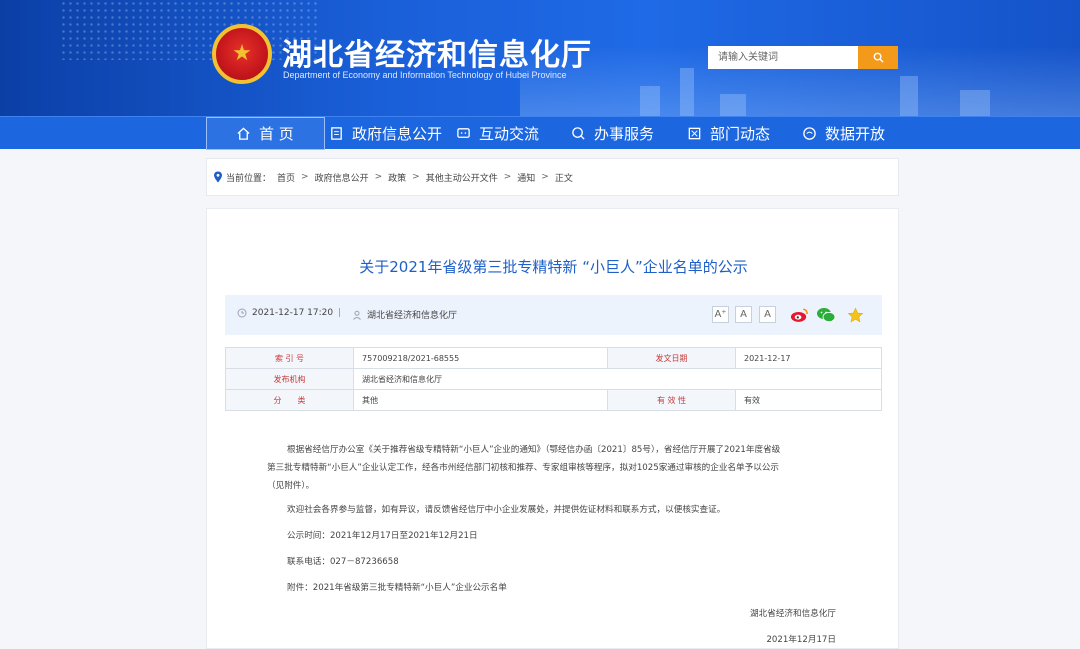 The height and width of the screenshot is (649, 1080). What do you see at coordinates (249, 178) in the screenshot?
I see `breadcrumb-prefix: 当前位置：` at bounding box center [249, 178].